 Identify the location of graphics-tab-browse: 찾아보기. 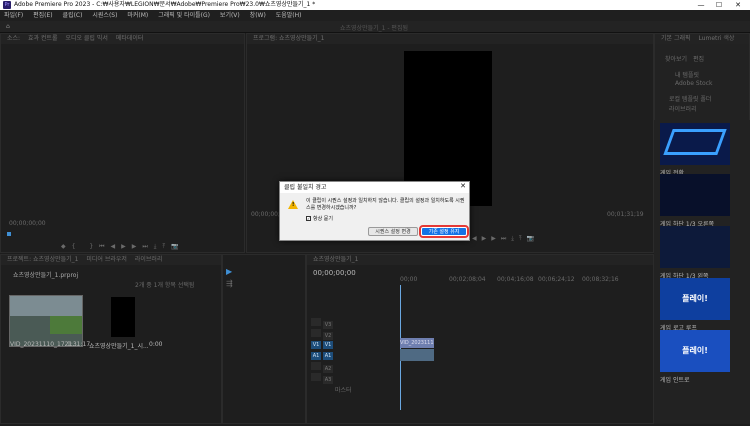
(676, 58).